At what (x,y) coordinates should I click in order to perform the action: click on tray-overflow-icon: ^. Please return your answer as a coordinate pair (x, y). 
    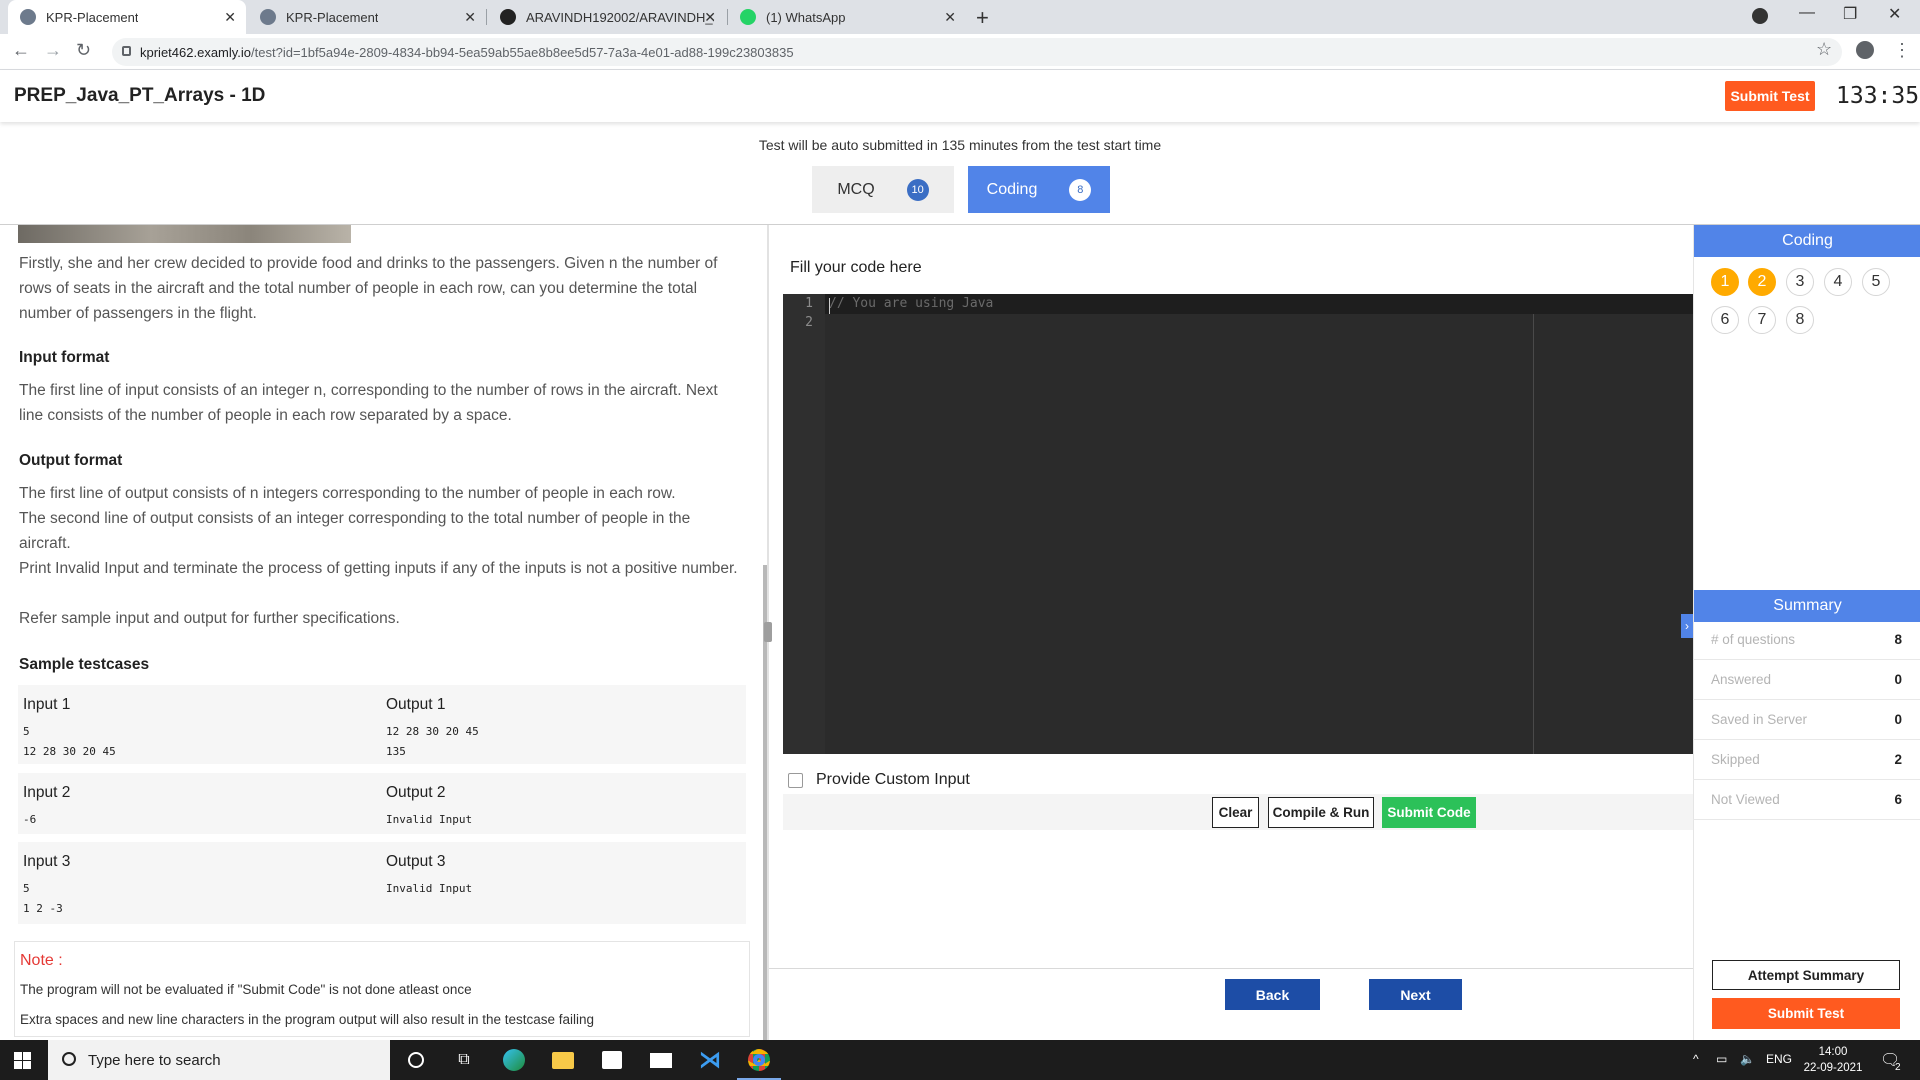
    Looking at the image, I should click on (1696, 1059).